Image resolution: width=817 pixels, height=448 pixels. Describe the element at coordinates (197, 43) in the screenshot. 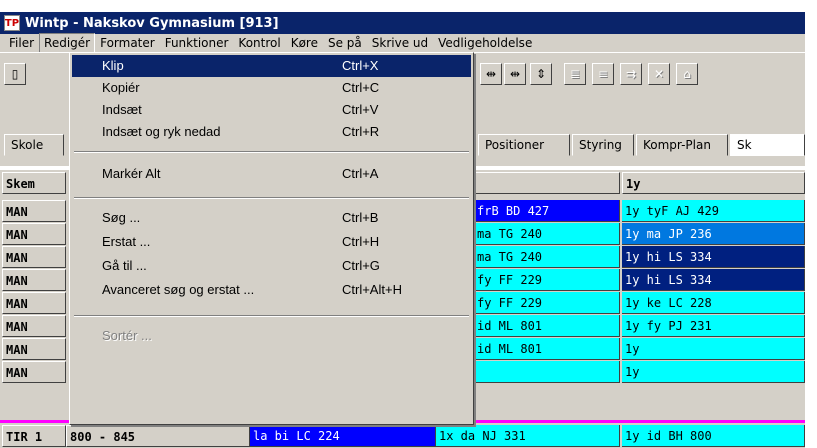

I see `menu-funktioner: Funktioner` at that location.